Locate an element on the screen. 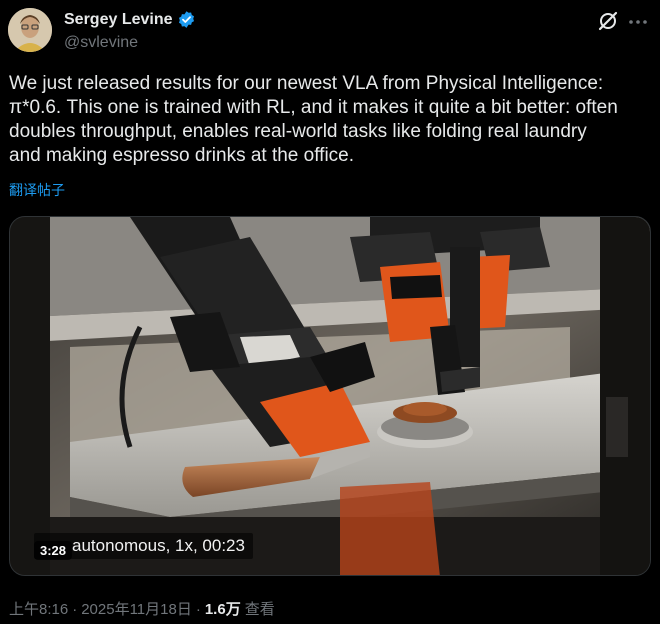 This screenshot has height=624, width=660. more-icon is located at coordinates (638, 22).